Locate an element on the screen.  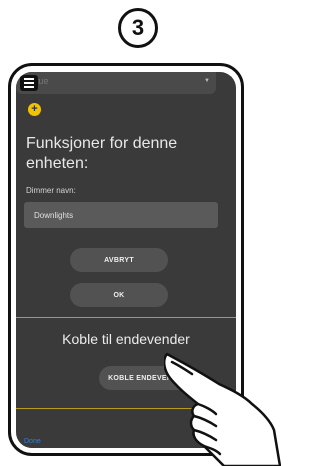
section-divider is located at coordinates (126, 317).